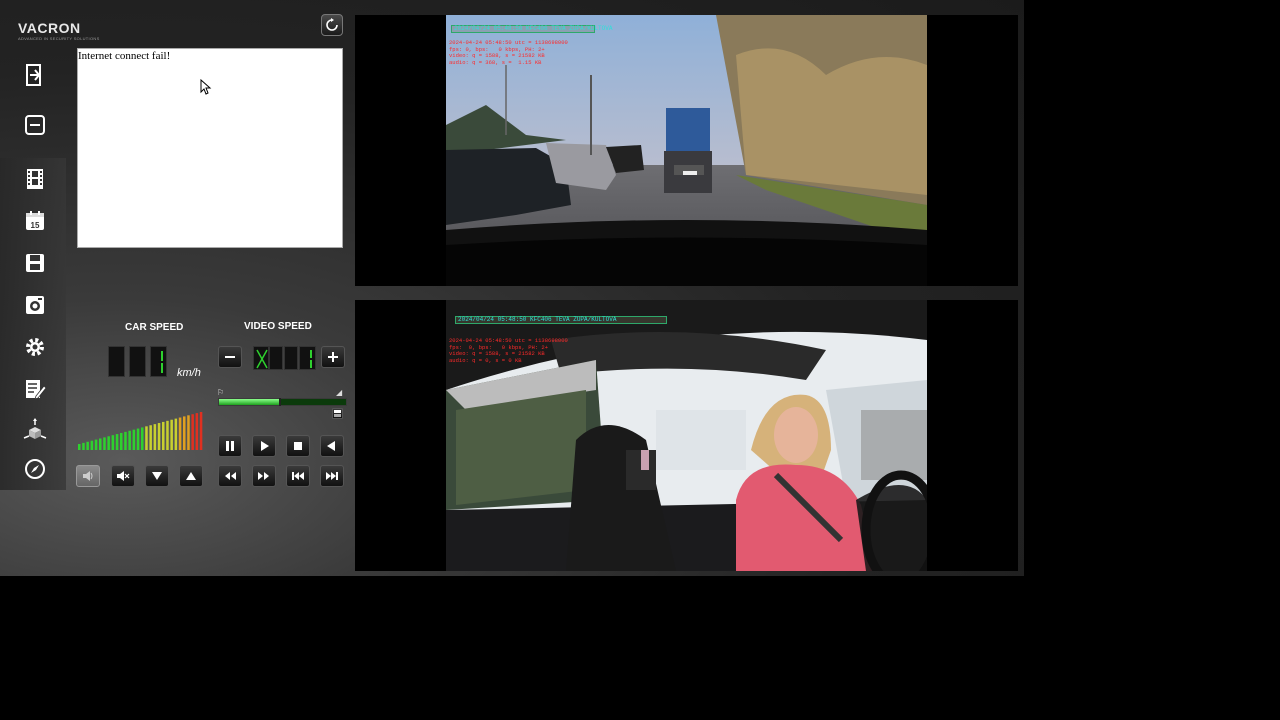 The image size is (1280, 720). Describe the element at coordinates (298, 446) in the screenshot. I see `stop-button` at that location.